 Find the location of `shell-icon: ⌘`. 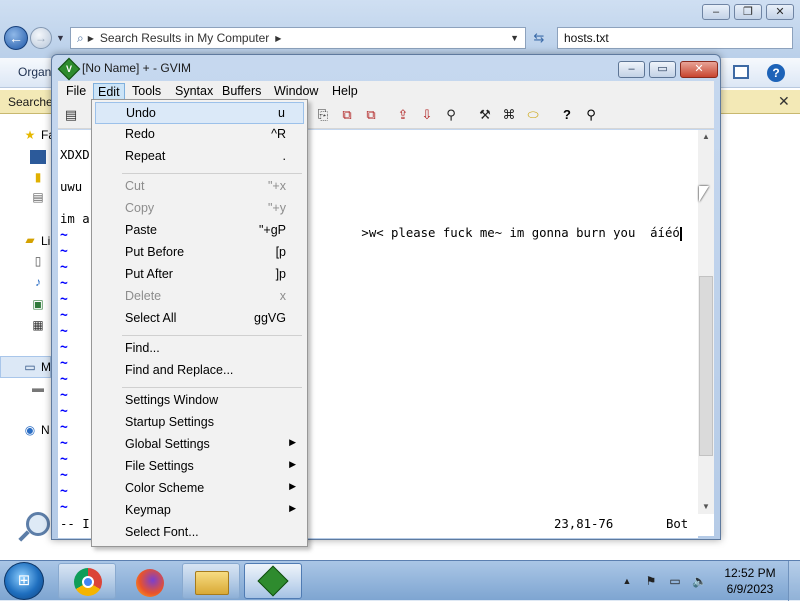

shell-icon: ⌘ is located at coordinates (509, 115).